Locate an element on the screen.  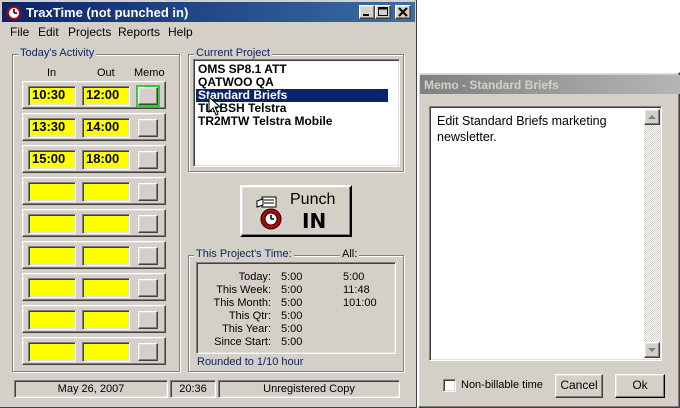
memo-column-header: Memo is located at coordinates (149, 73).